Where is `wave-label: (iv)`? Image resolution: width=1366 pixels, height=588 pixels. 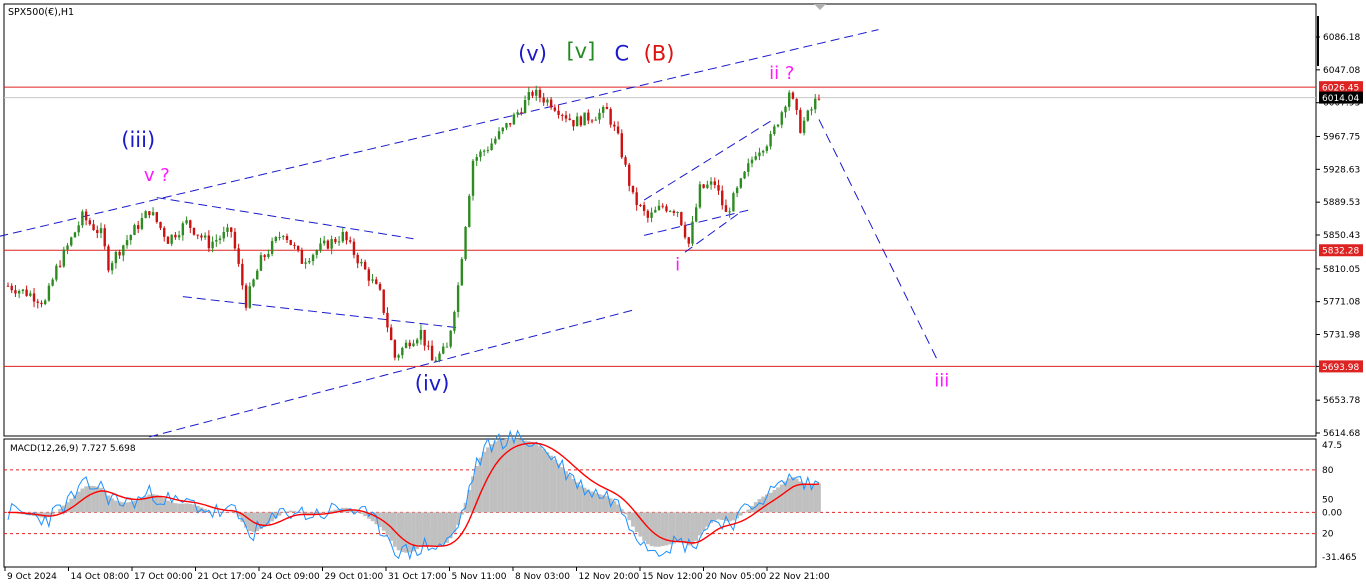 wave-label: (iv) is located at coordinates (432, 384).